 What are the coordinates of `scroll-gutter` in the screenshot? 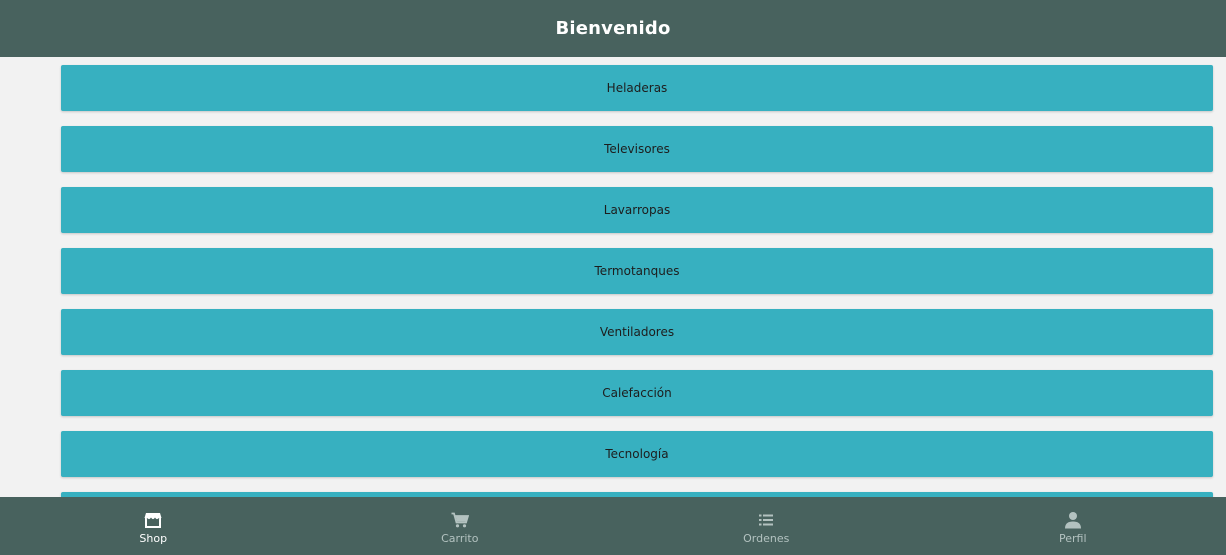 It's located at (1223, 277).